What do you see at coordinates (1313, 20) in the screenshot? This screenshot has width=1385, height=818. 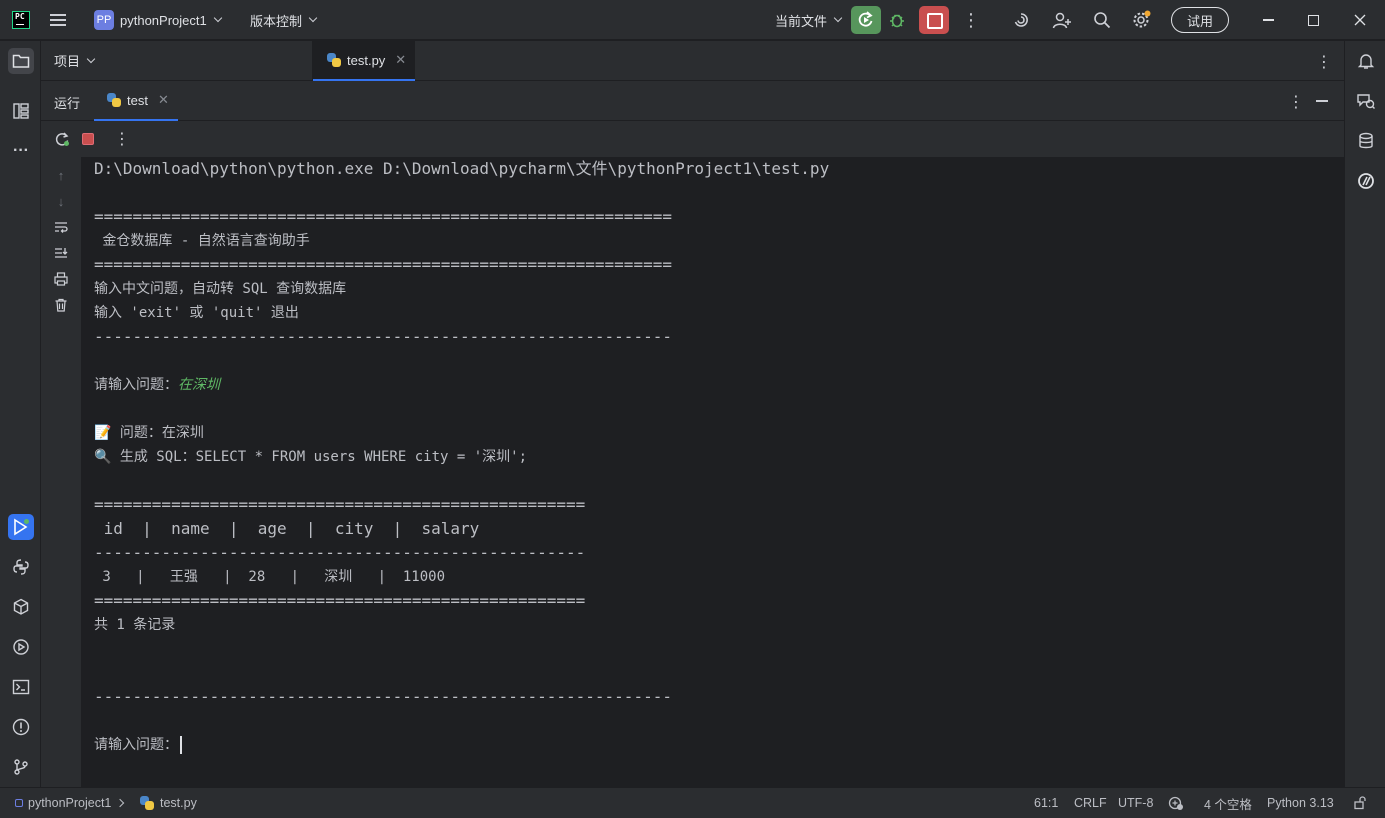 I see `maximize-icon` at bounding box center [1313, 20].